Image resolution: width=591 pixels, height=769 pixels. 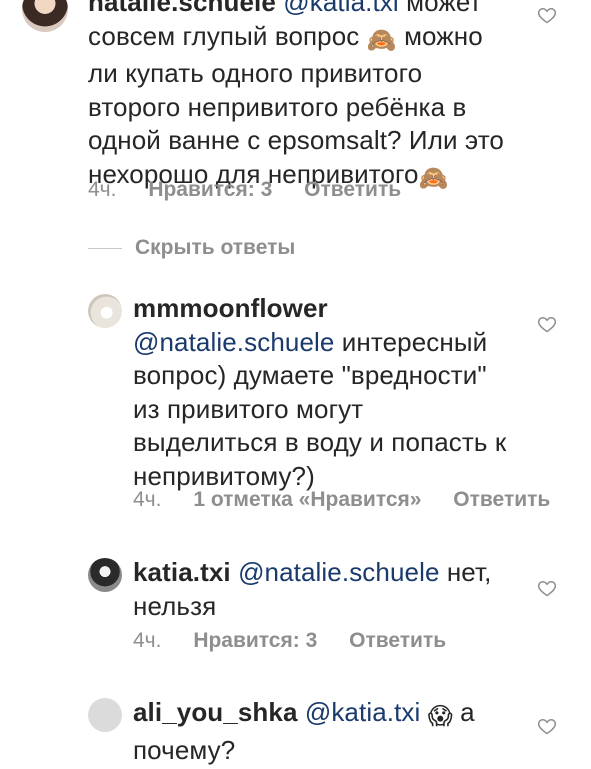 I want to click on username: katia.txi, so click(x=182, y=572).